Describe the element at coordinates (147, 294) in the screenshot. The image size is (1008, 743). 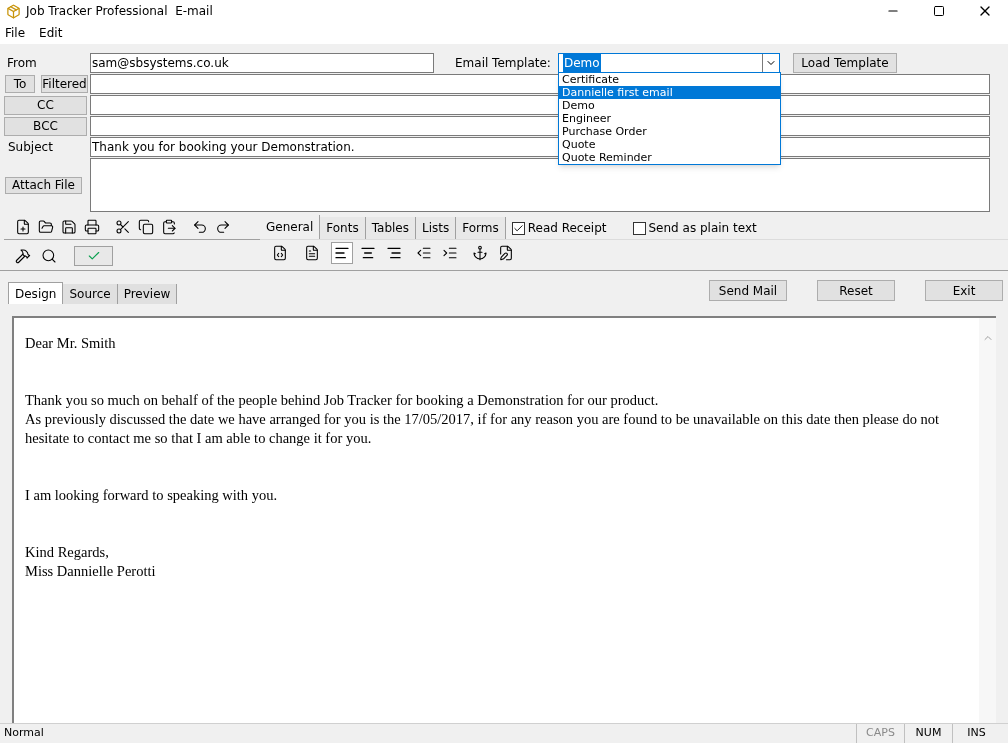
I see `view-tab: Preview` at that location.